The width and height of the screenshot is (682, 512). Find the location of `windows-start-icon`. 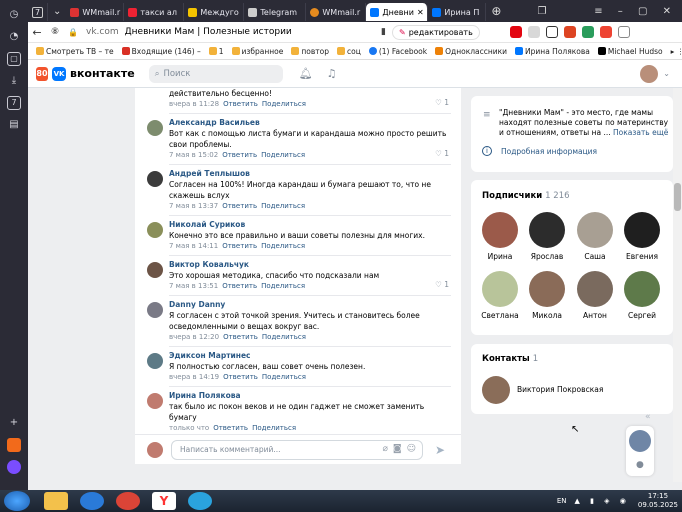

windows-start-icon is located at coordinates (17, 501).